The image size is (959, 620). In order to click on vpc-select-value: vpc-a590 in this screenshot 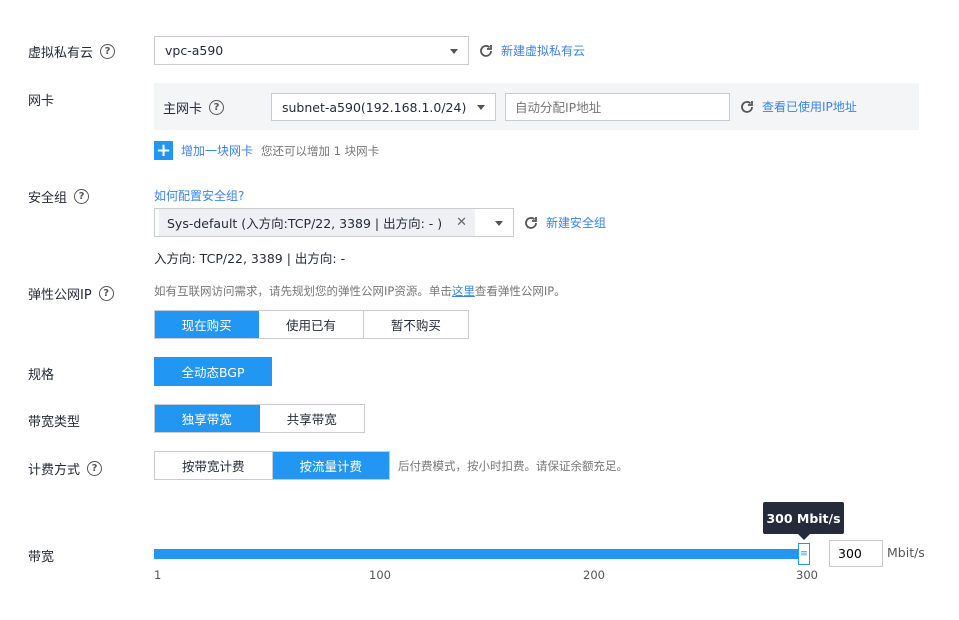, I will do `click(194, 50)`.